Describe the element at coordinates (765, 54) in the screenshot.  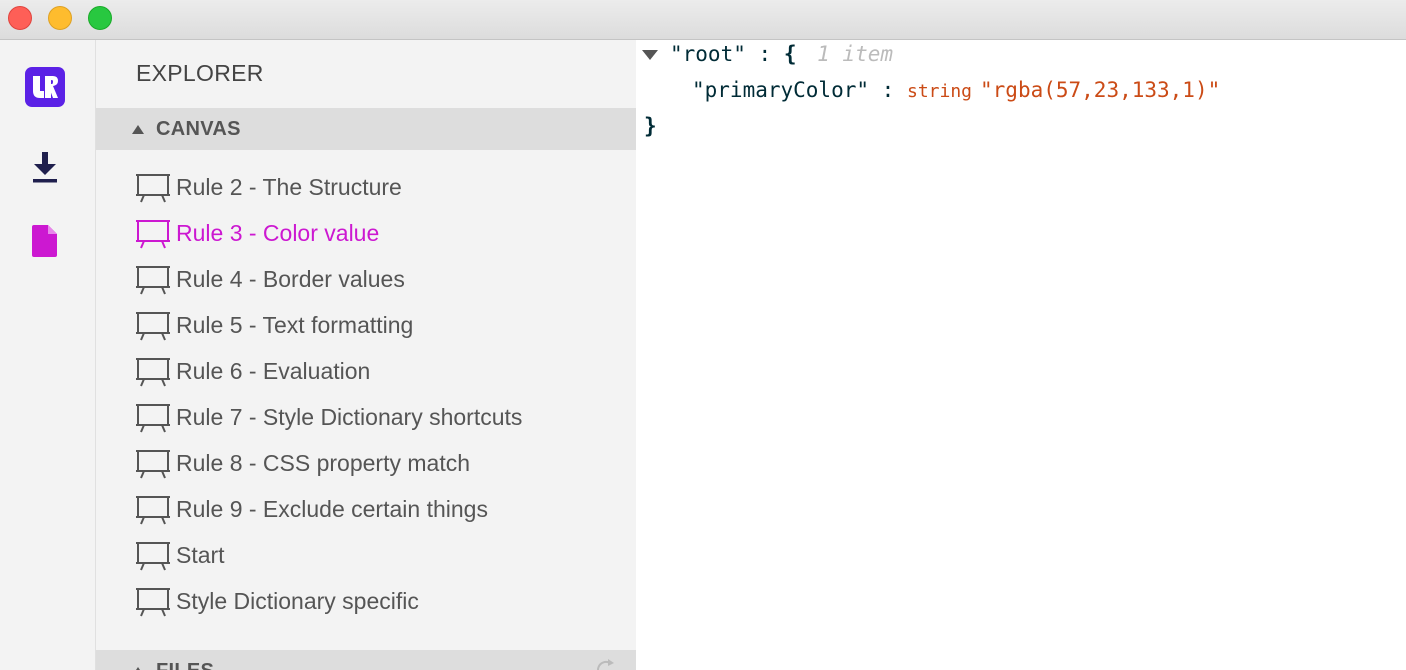
I see `root-colon: :` at that location.